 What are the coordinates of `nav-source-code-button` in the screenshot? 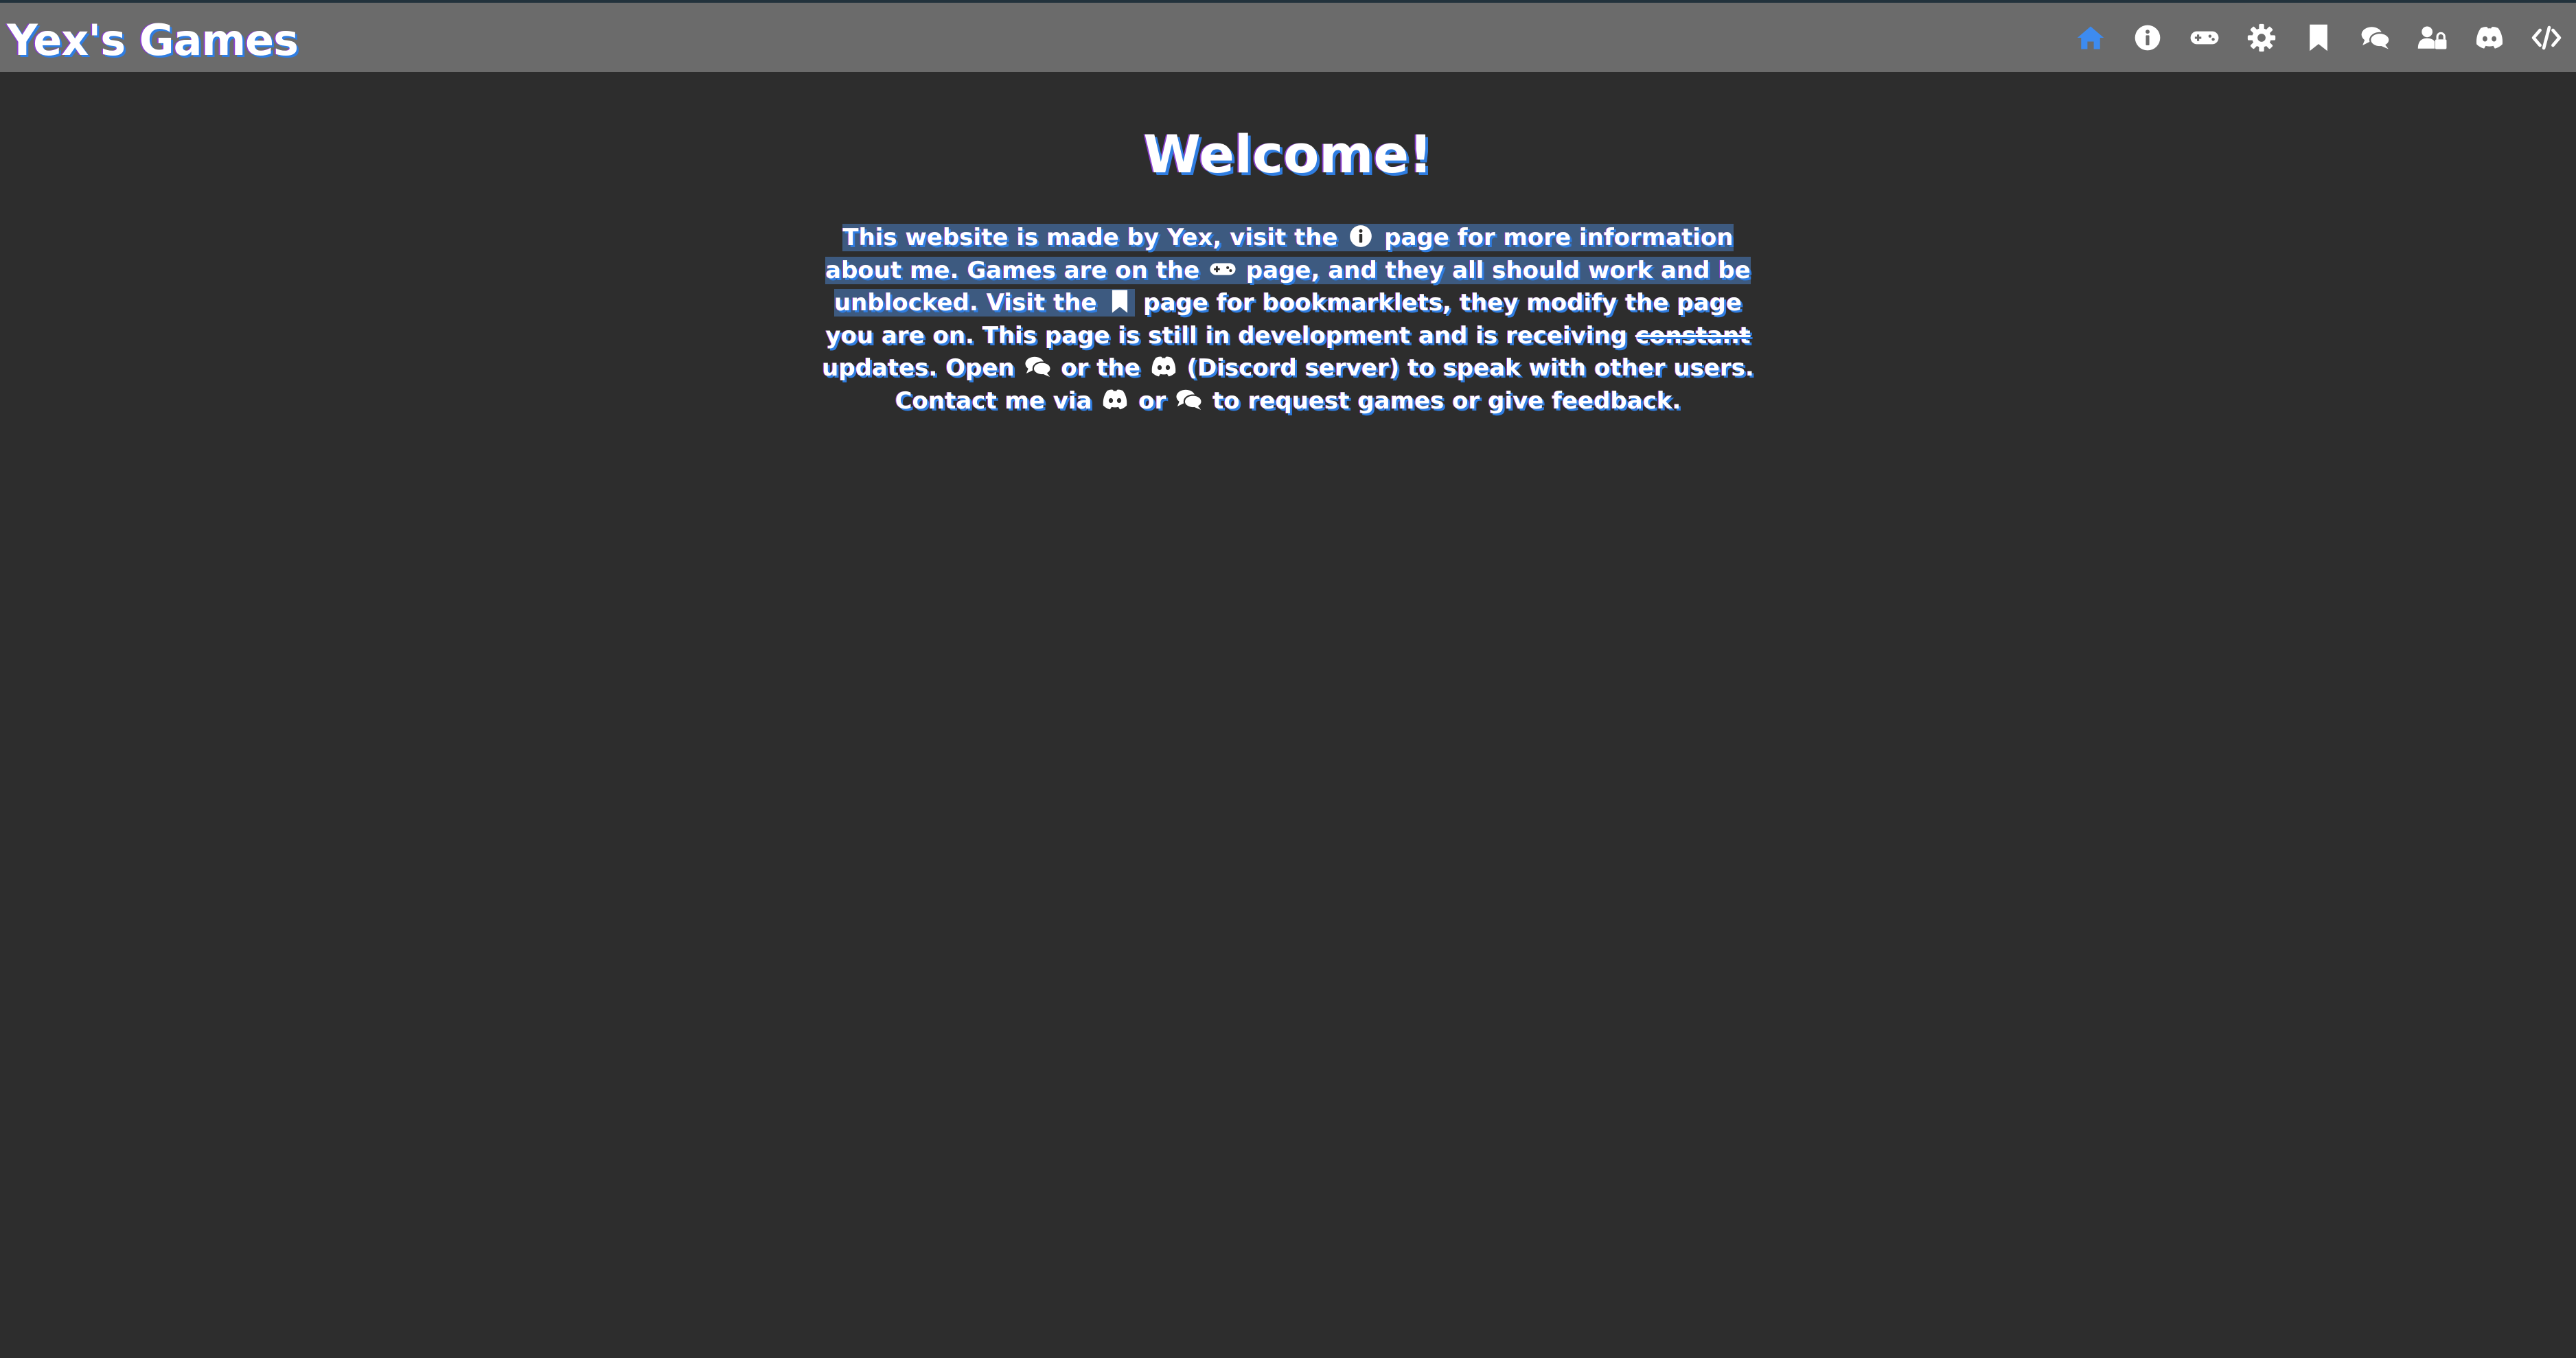 It's located at (2546, 37).